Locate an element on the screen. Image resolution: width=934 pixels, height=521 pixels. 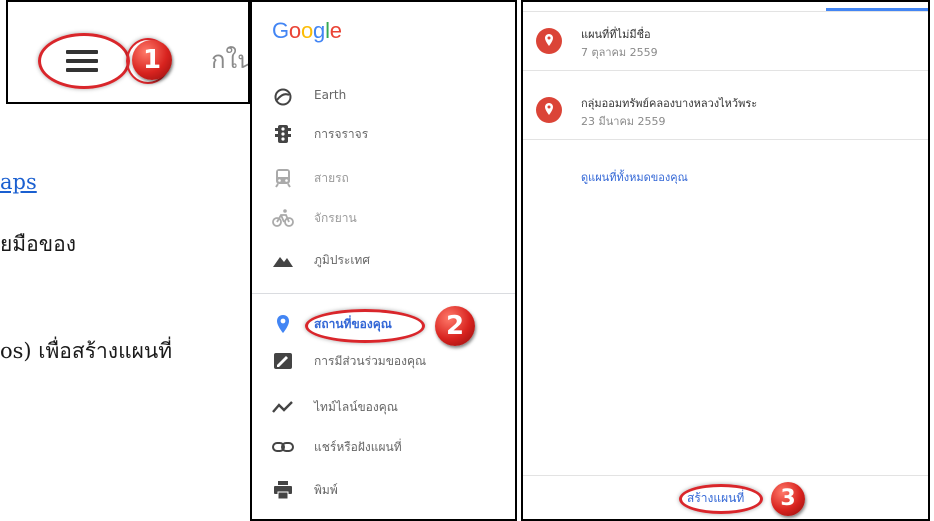
menu-item-label: การจราจร is located at coordinates (341, 134).